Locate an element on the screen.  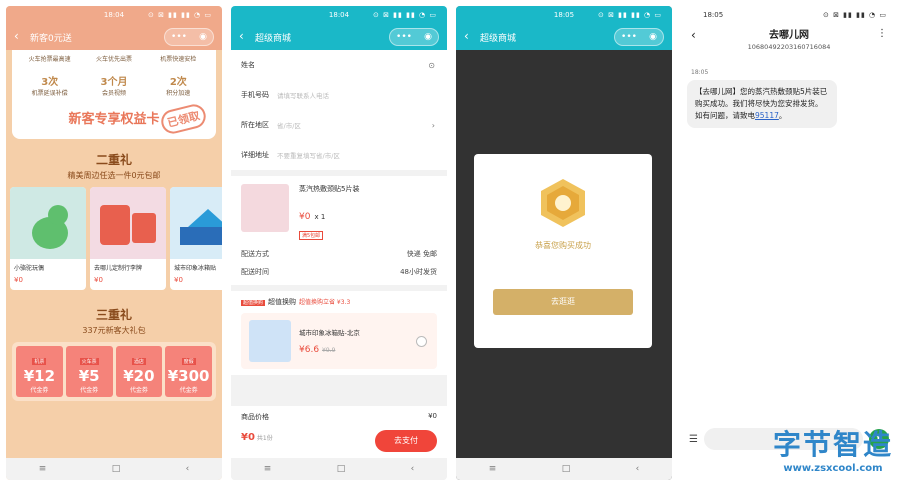
coupon-card: 火车票 ¥5 代金券 is located at coordinates (89, 371).